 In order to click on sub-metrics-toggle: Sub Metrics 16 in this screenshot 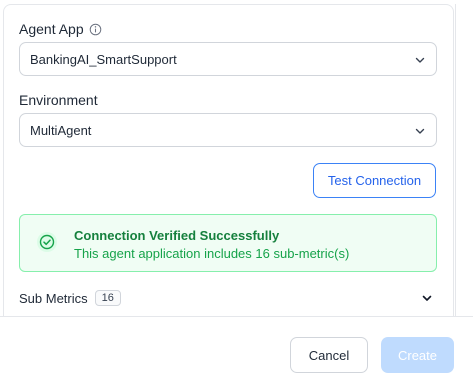, I will do `click(228, 298)`.